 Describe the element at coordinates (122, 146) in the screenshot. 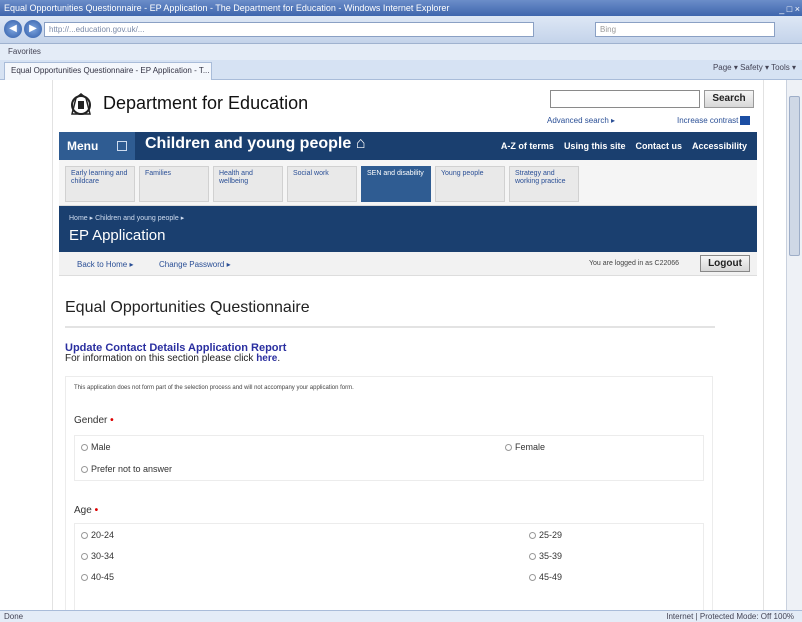

I see `menu-toggle-icon` at that location.